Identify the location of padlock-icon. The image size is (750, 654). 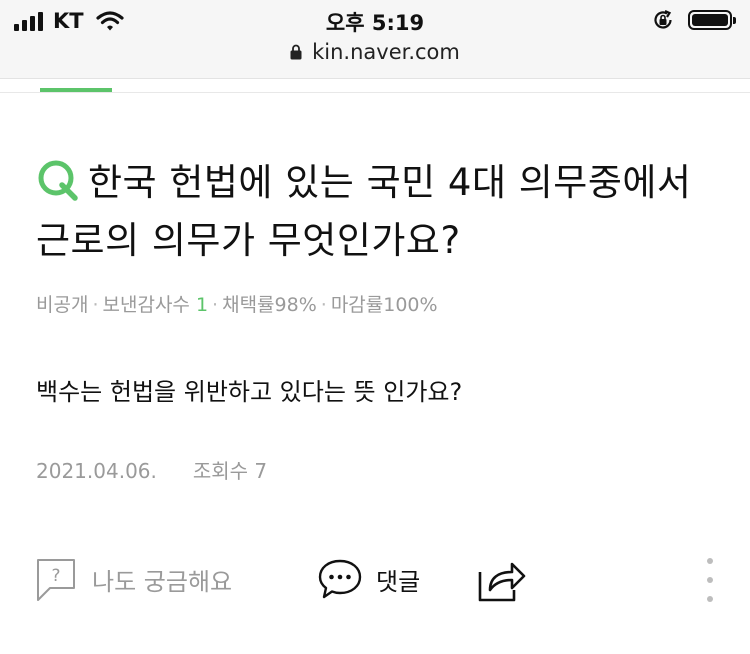
(296, 52).